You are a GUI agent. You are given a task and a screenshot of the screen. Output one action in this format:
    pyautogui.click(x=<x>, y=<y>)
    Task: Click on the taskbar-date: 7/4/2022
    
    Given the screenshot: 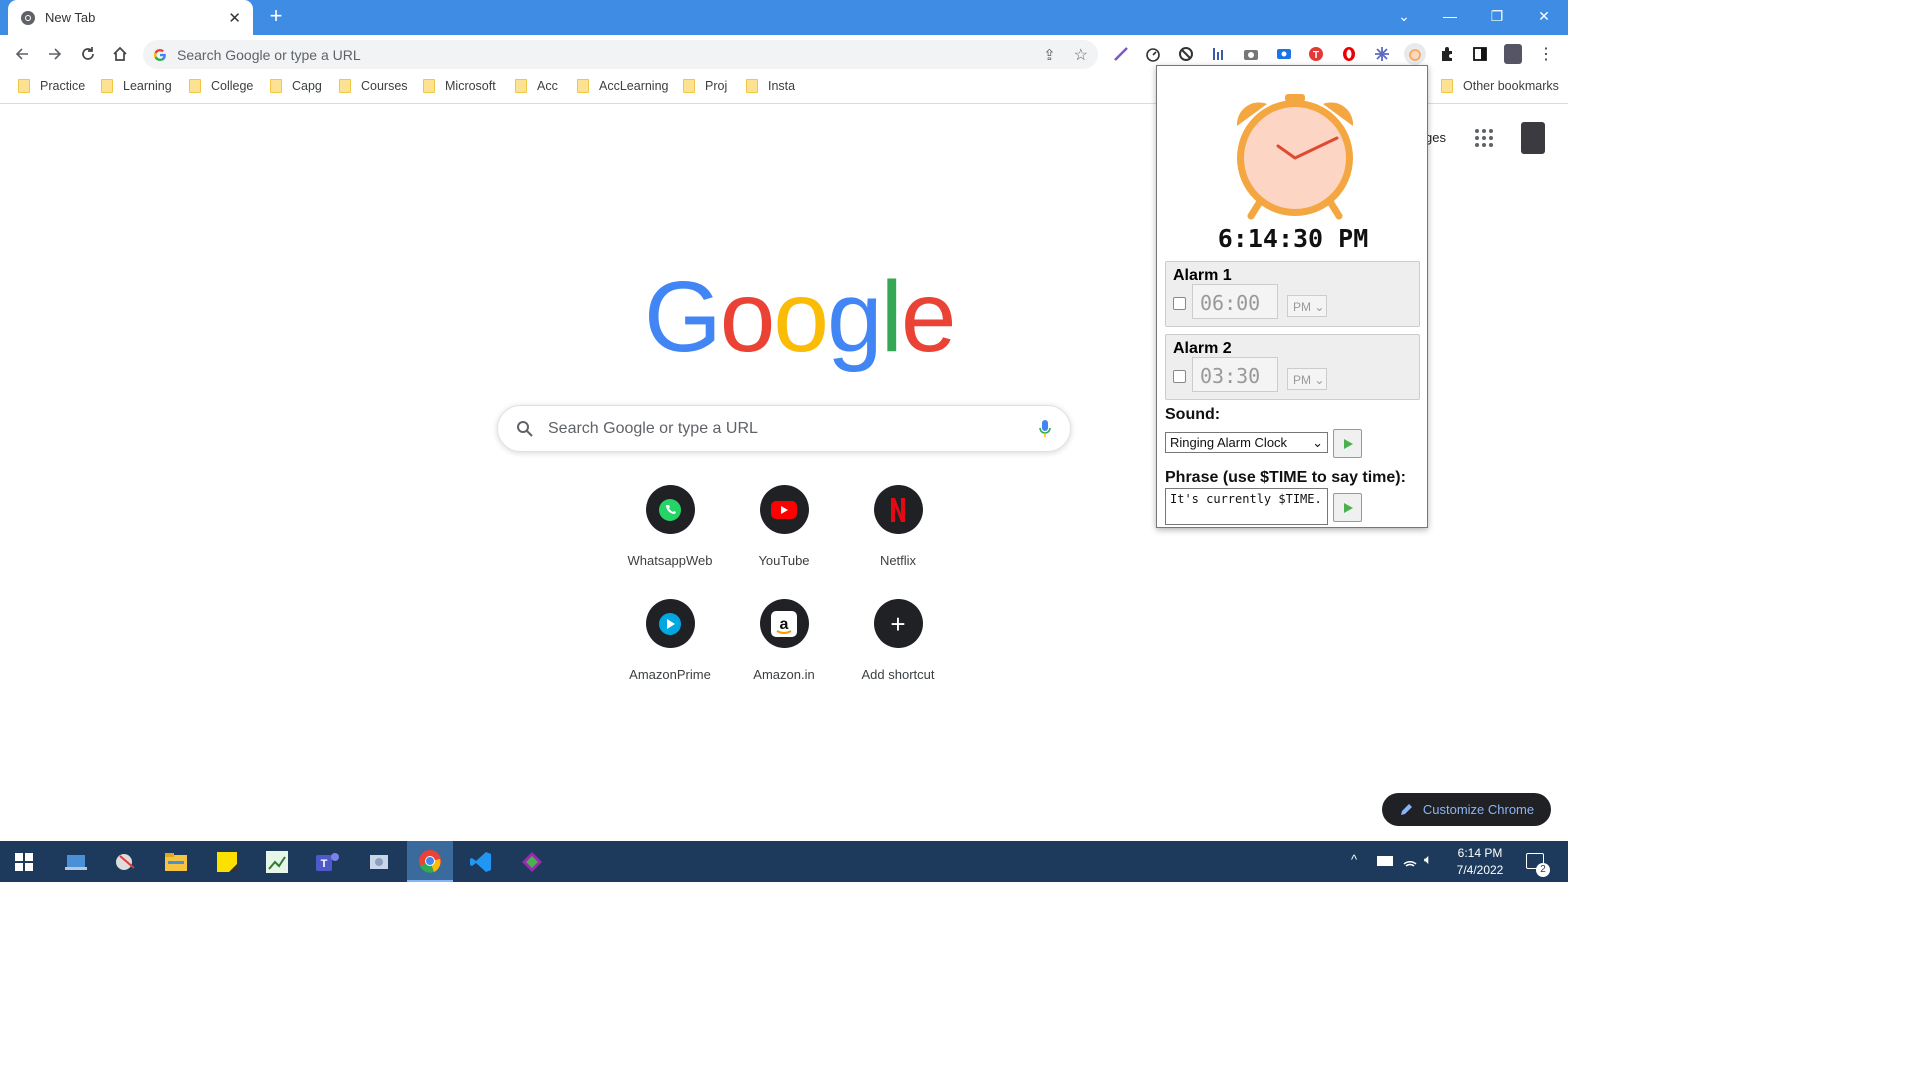 What is the action you would take?
    pyautogui.click(x=1480, y=870)
    